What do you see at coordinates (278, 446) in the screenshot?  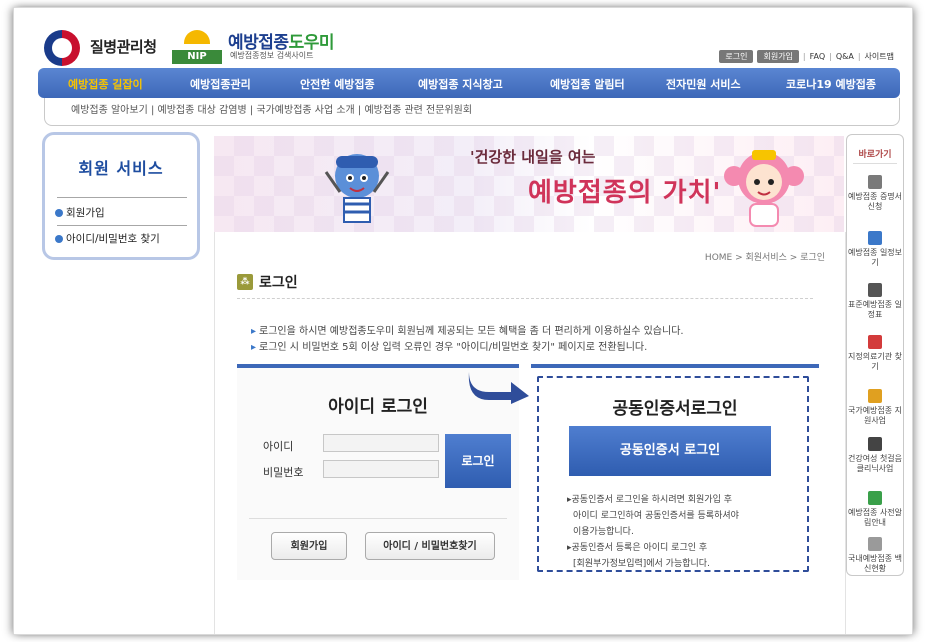 I see `id-label: 아이디` at bounding box center [278, 446].